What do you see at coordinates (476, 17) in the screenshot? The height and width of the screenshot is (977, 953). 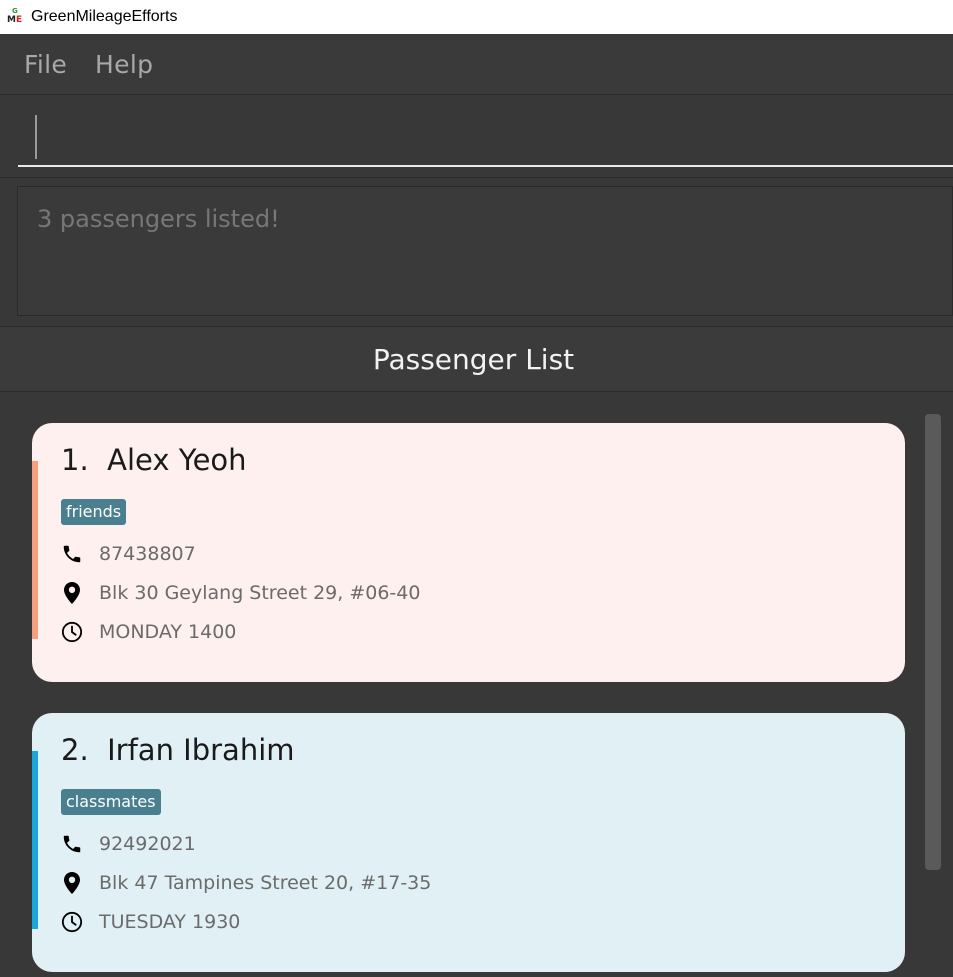 I see `window-titlebar: GME GreenMileageEfforts` at bounding box center [476, 17].